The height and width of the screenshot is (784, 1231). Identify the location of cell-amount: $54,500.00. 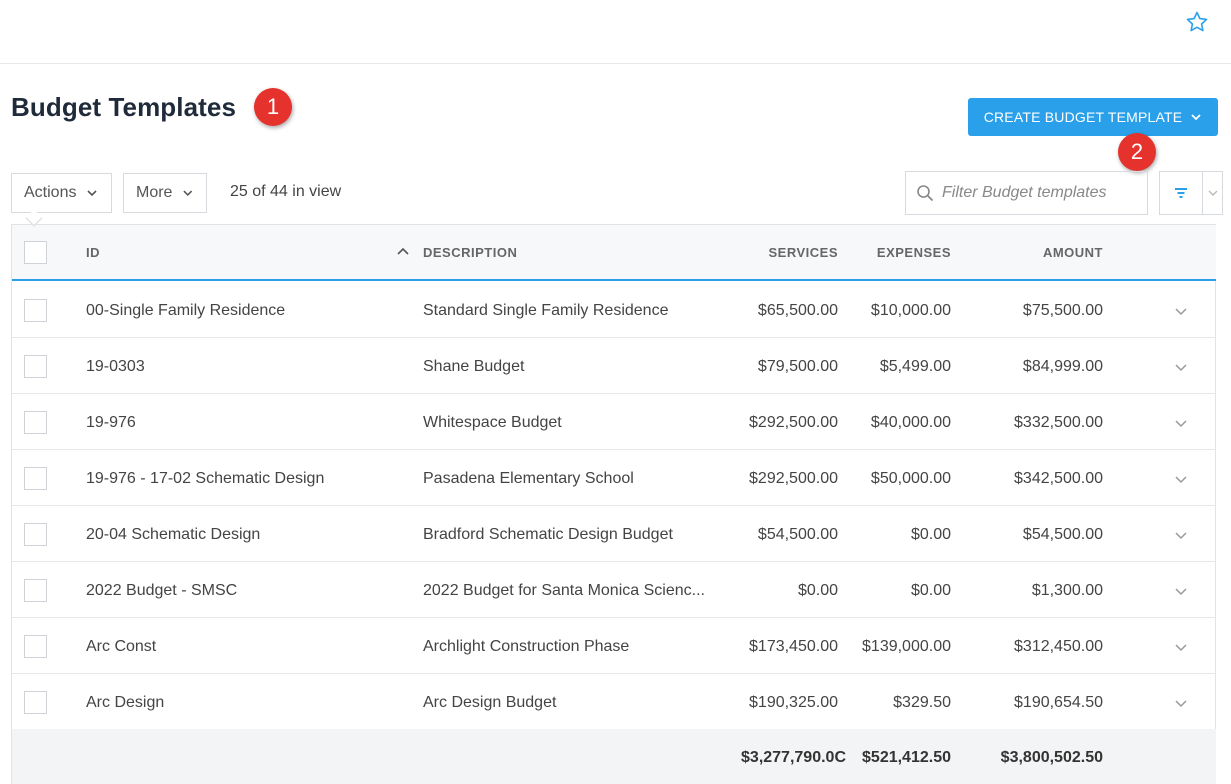
(1062, 534).